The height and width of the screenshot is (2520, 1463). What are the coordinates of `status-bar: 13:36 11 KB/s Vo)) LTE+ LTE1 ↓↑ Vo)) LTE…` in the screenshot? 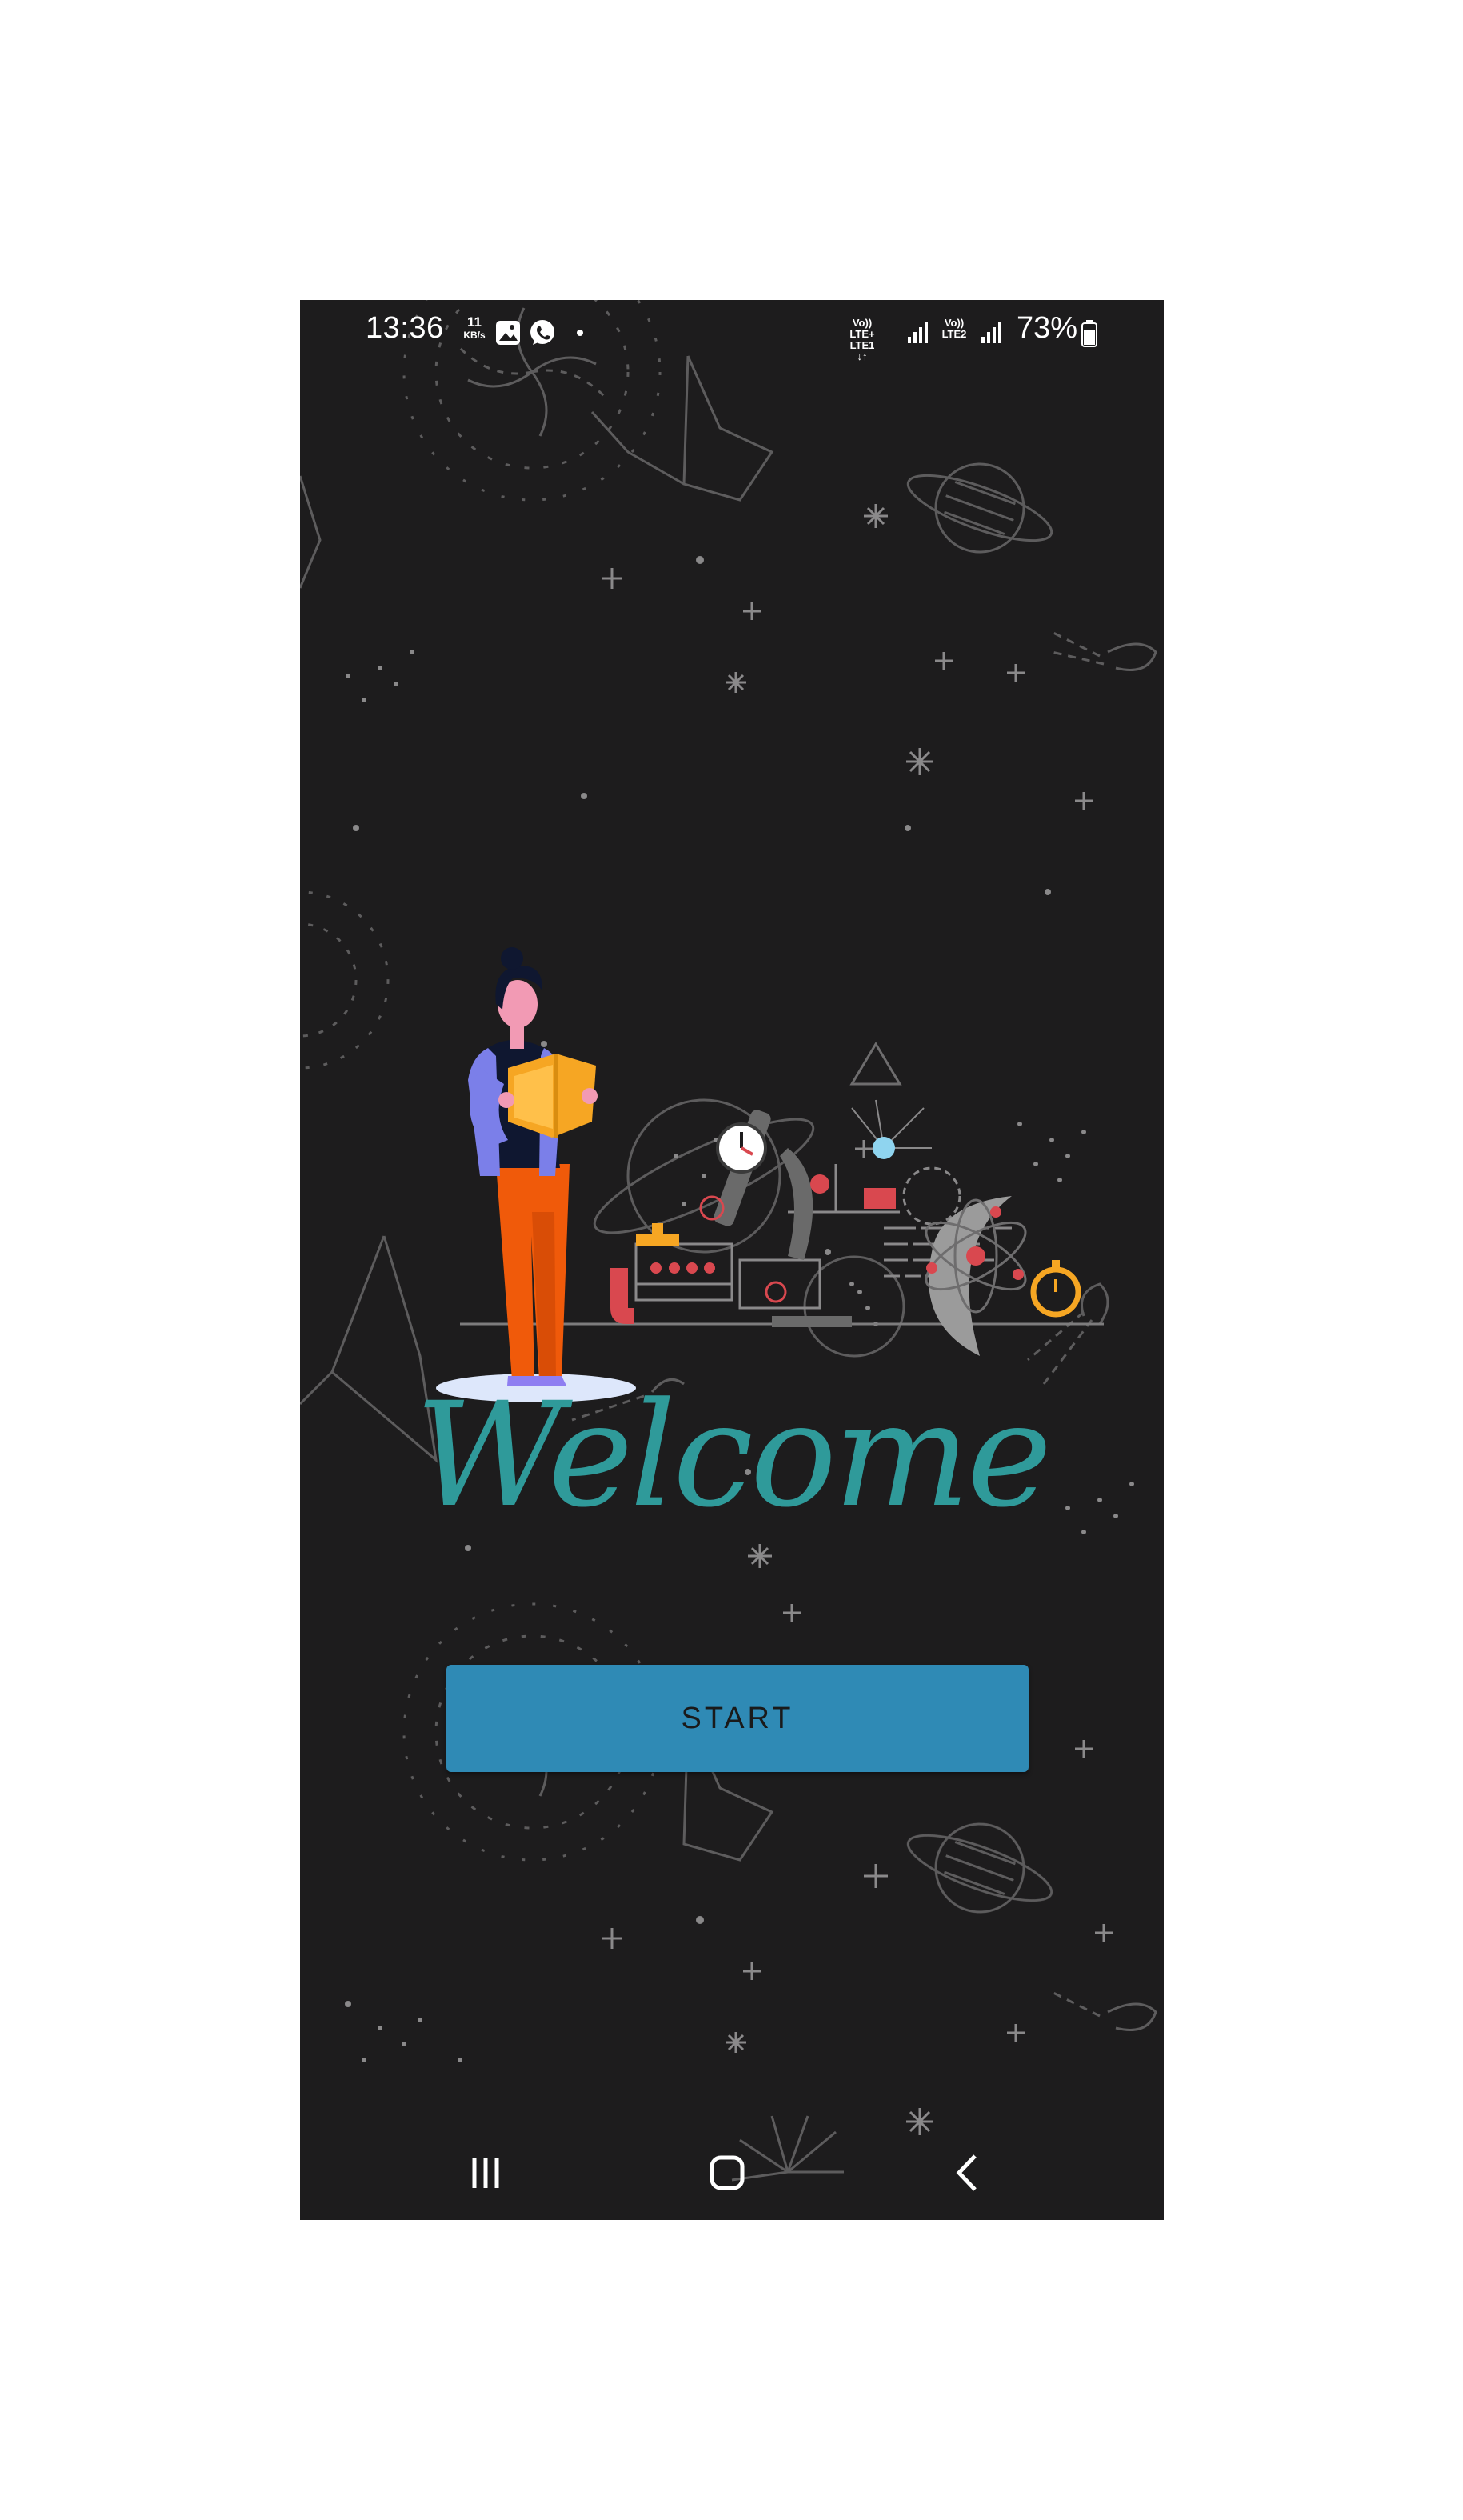 It's located at (732, 332).